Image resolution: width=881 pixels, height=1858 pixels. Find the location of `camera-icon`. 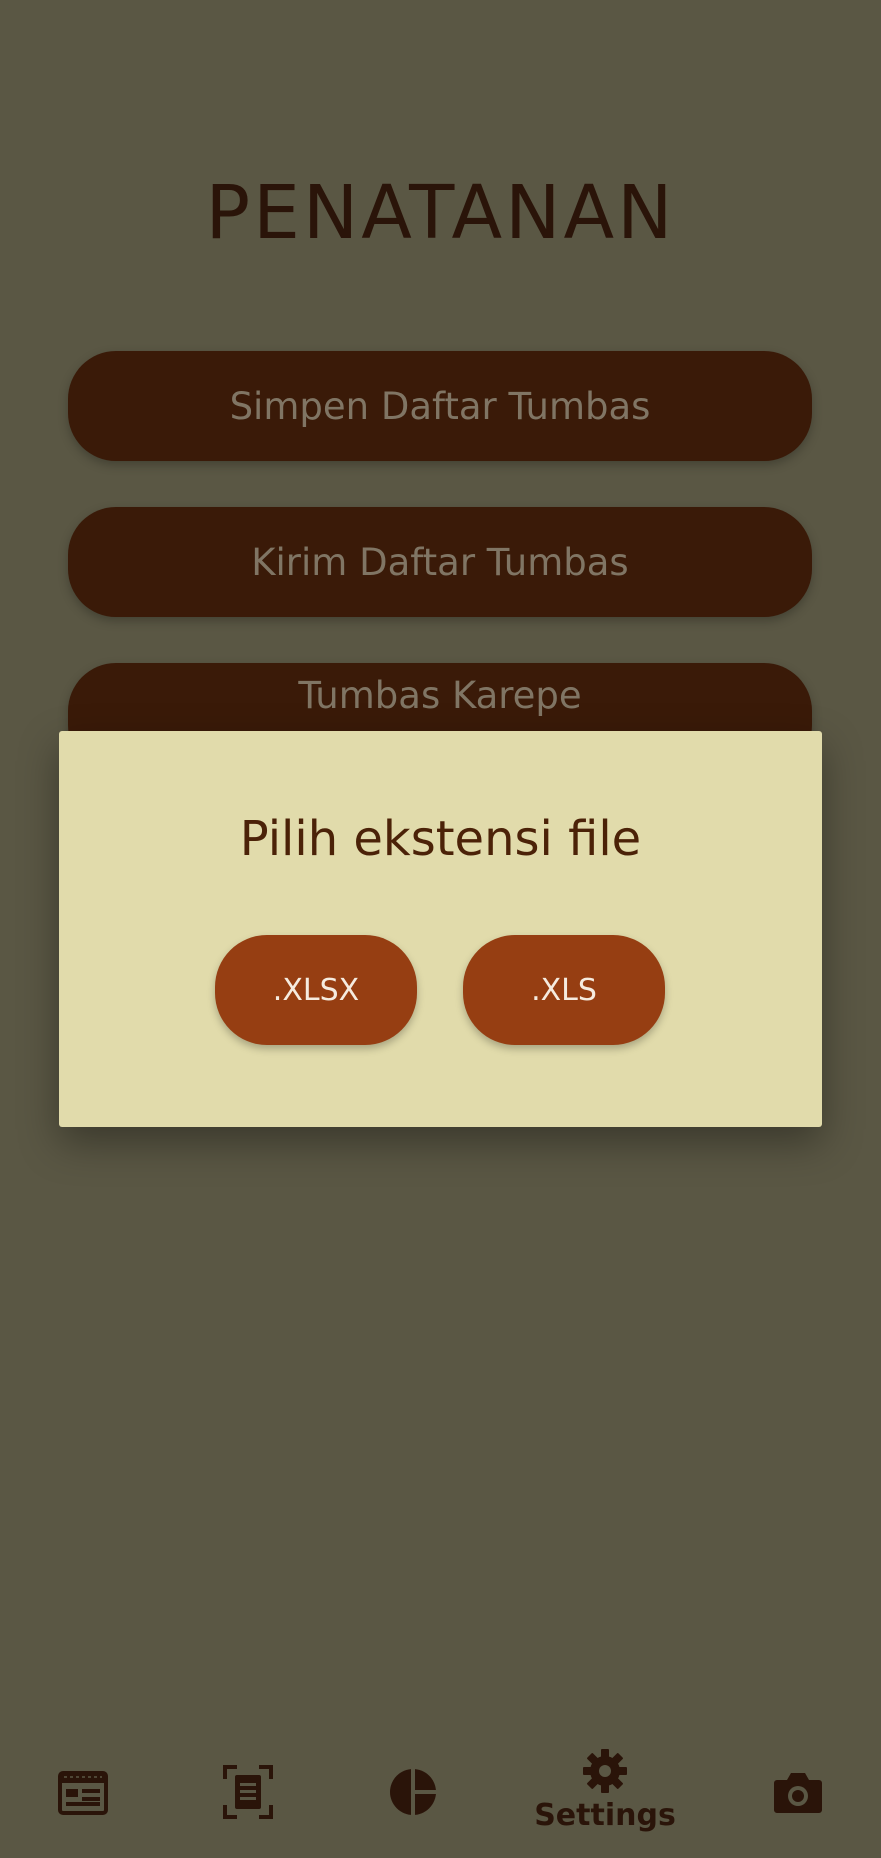

camera-icon is located at coordinates (798, 1793).